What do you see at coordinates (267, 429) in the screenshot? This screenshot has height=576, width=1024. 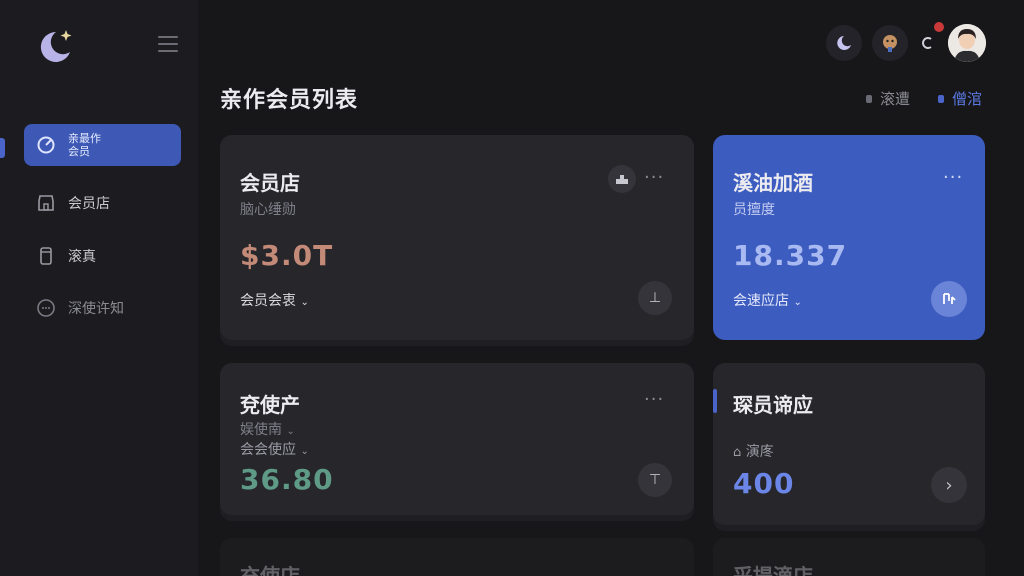 I see `card-subtitle: 娱使南 ⌄` at bounding box center [267, 429].